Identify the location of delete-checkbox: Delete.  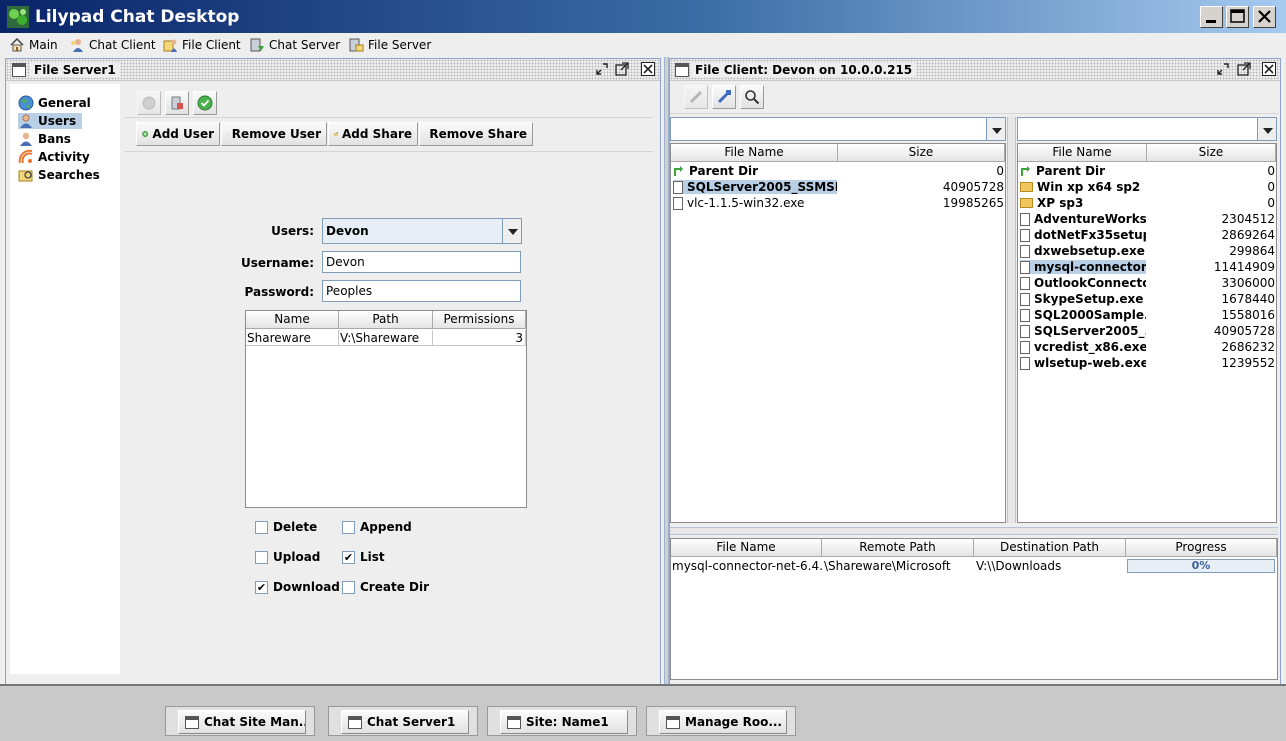
(286, 527).